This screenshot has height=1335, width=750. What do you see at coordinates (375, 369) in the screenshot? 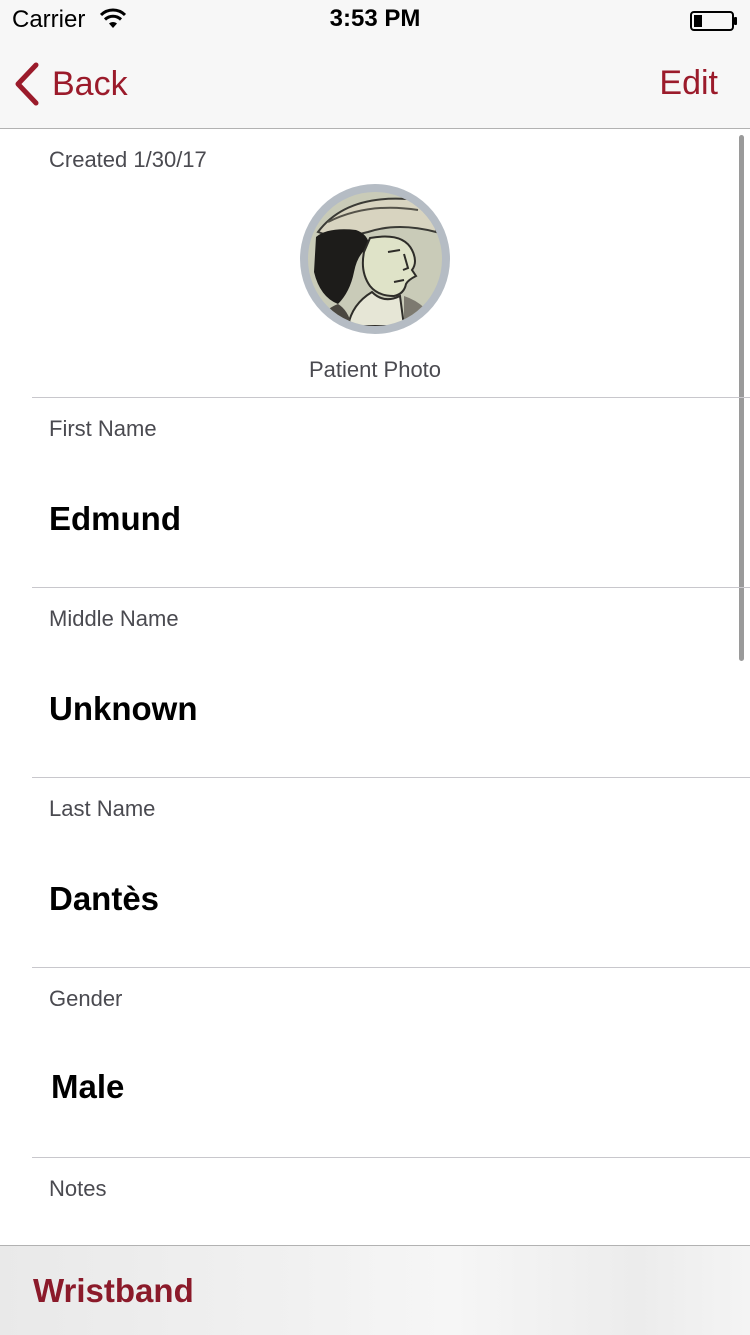
I see `photo-label: Patient Photo` at bounding box center [375, 369].